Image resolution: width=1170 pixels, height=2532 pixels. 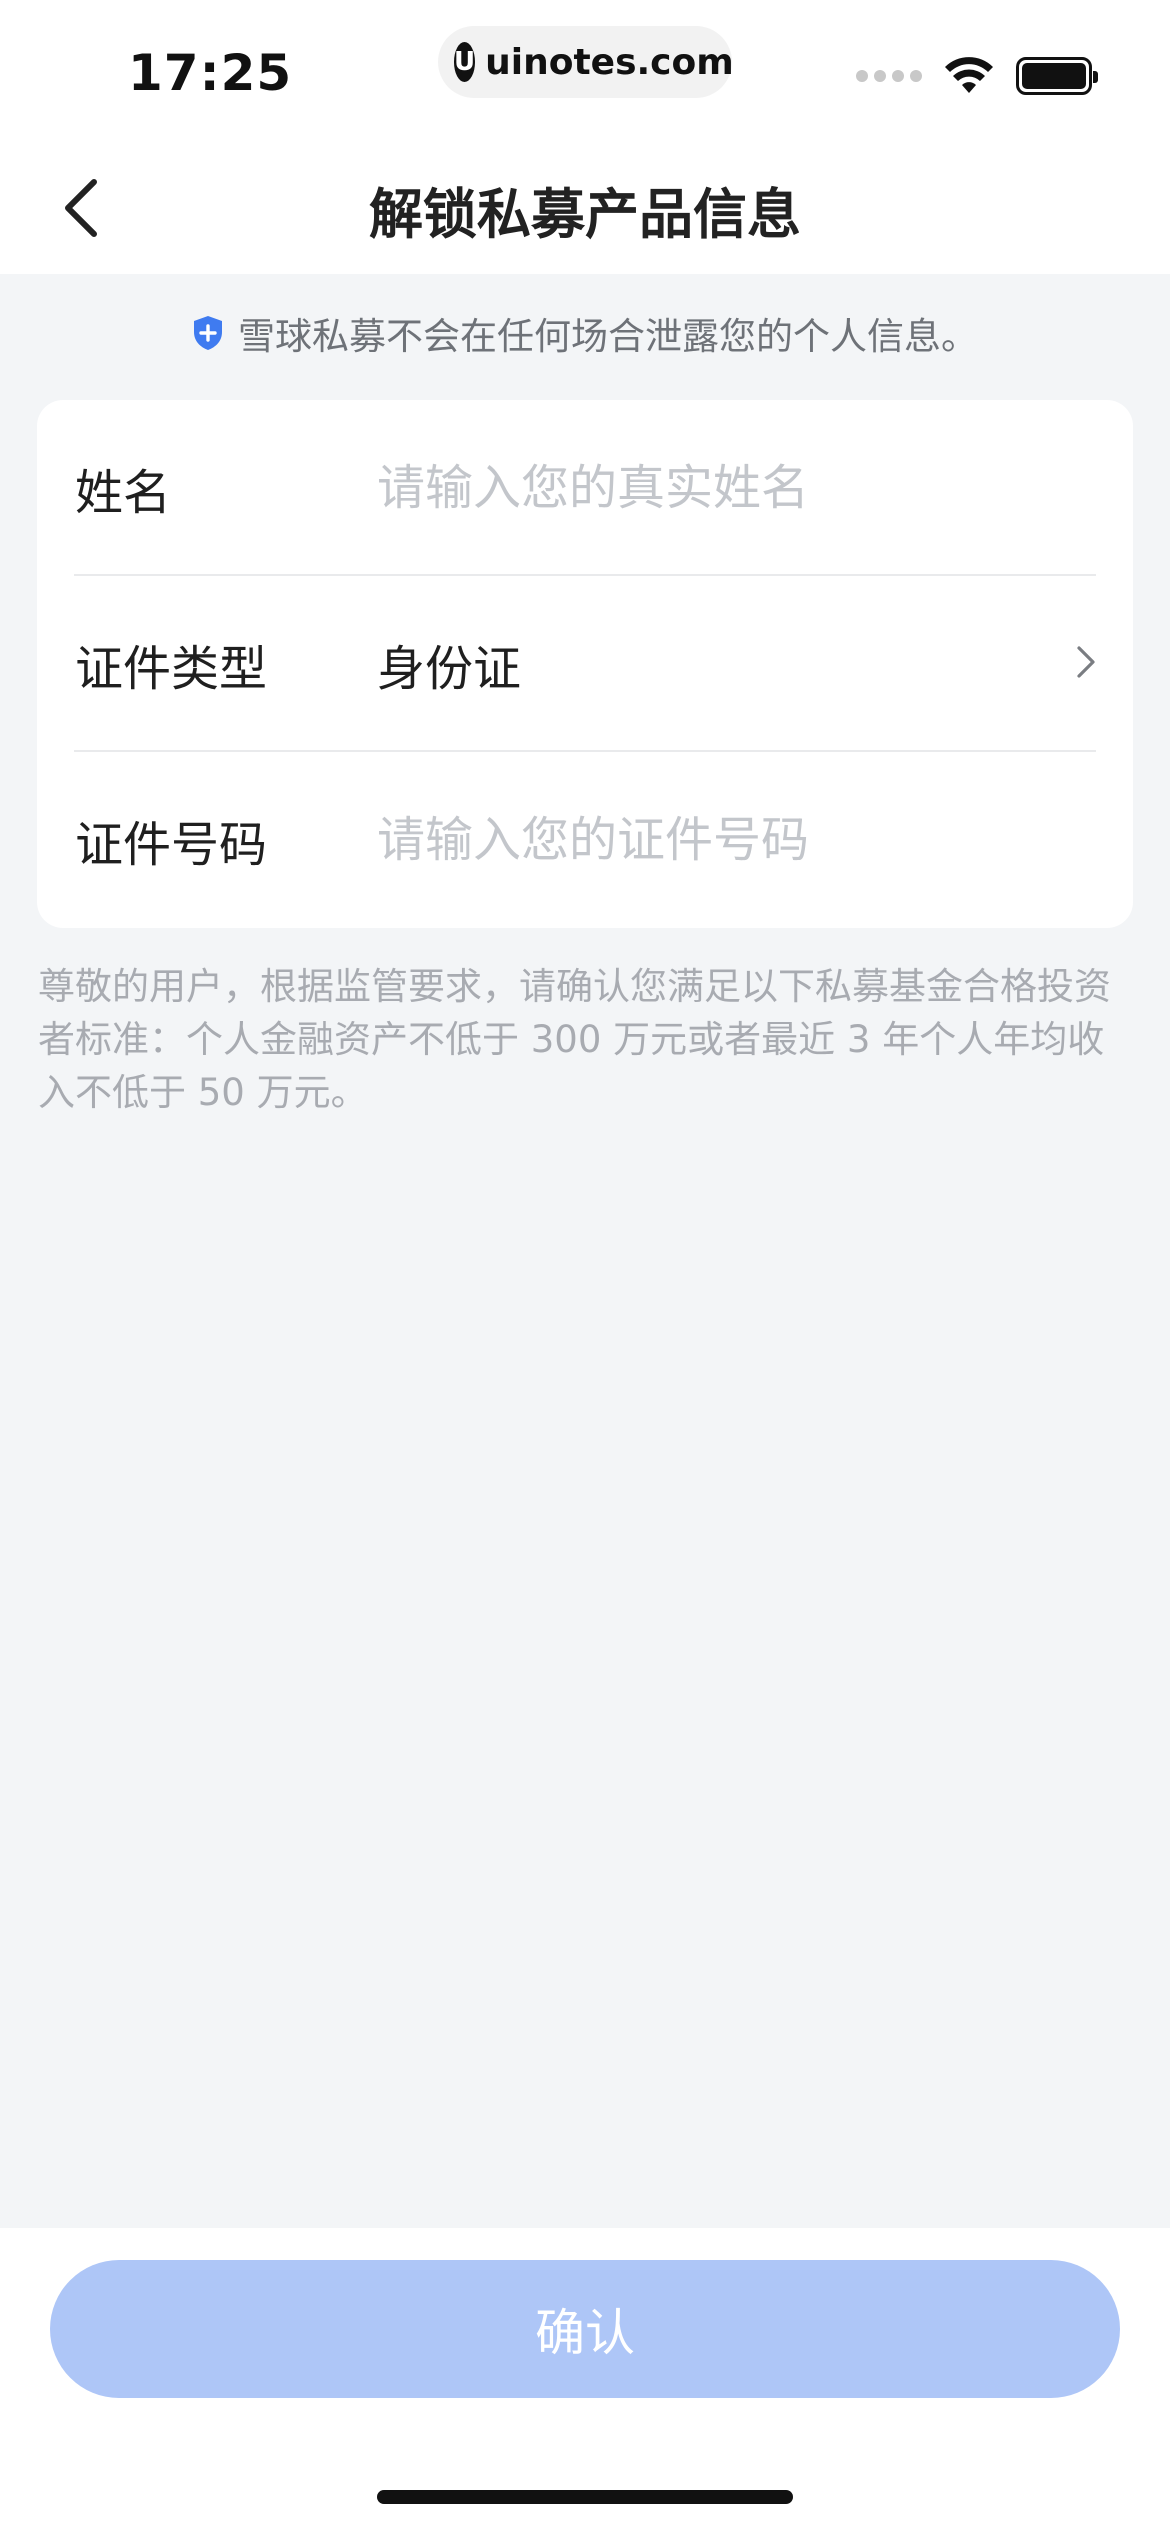 I want to click on bottom-bar: 确认, so click(x=585, y=2380).